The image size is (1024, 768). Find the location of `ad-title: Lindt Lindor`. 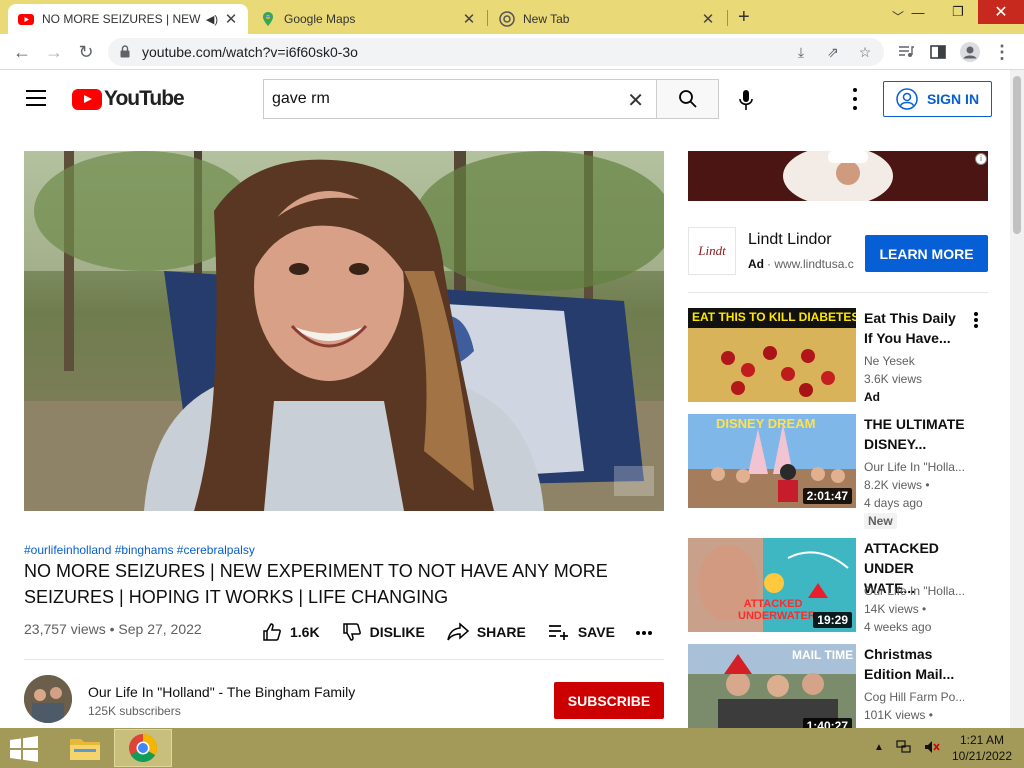

ad-title: Lindt Lindor is located at coordinates (790, 240).